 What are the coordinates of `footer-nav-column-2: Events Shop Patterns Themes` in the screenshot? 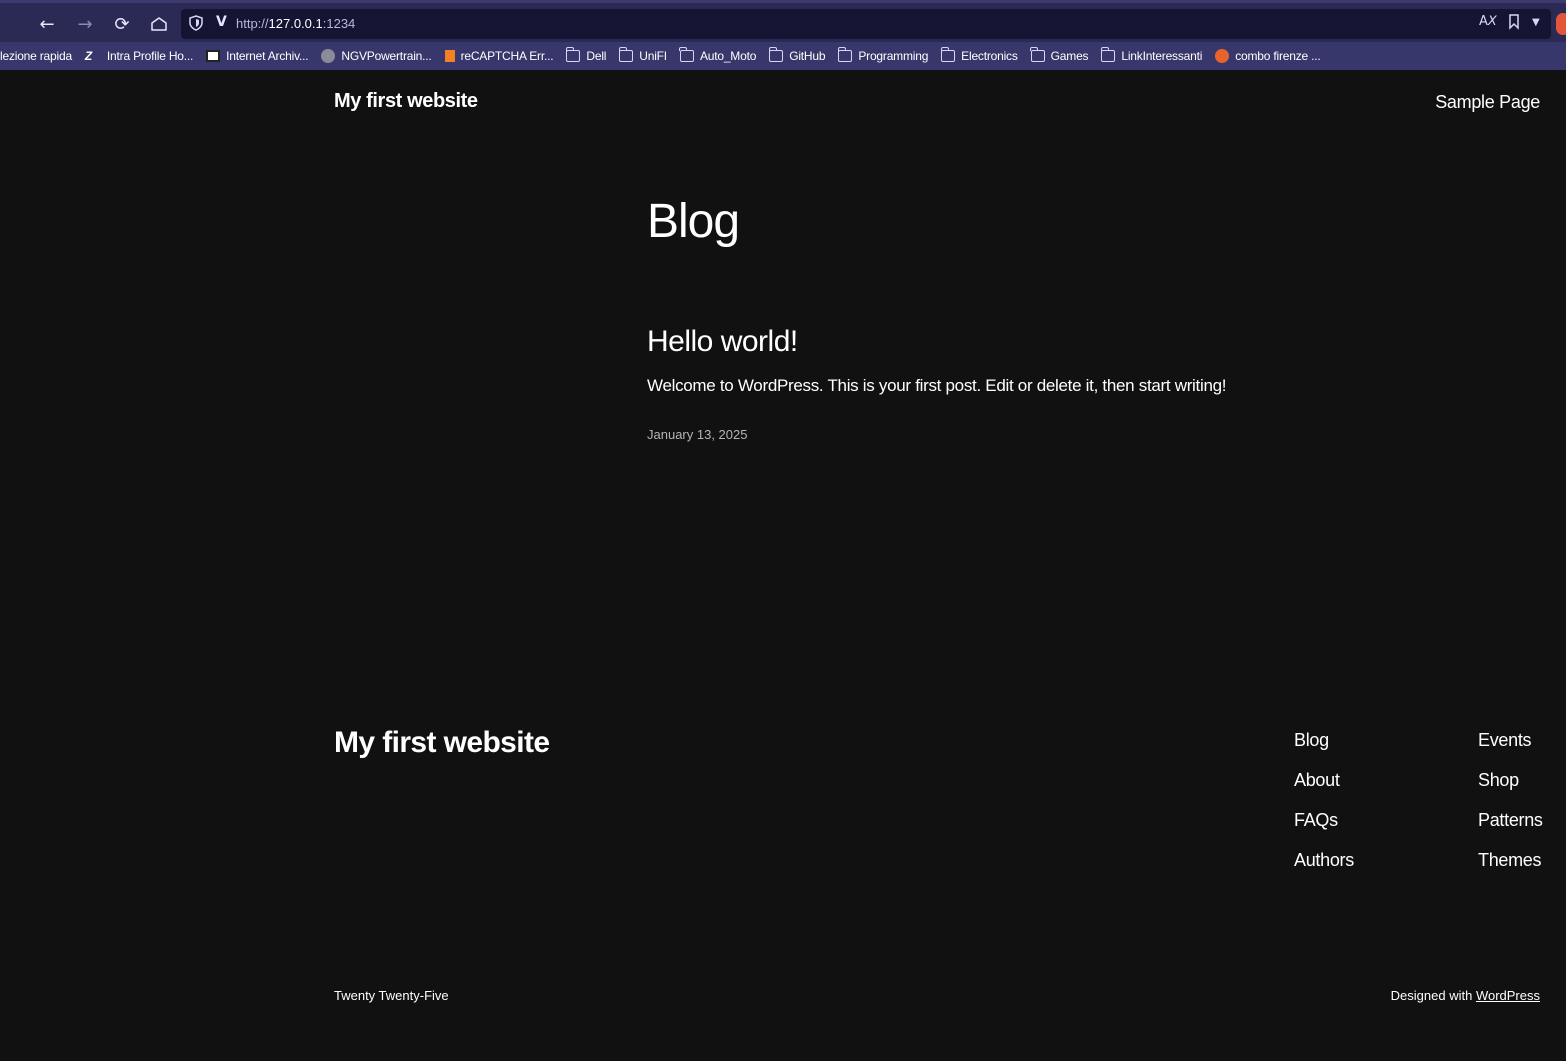 It's located at (1510, 810).